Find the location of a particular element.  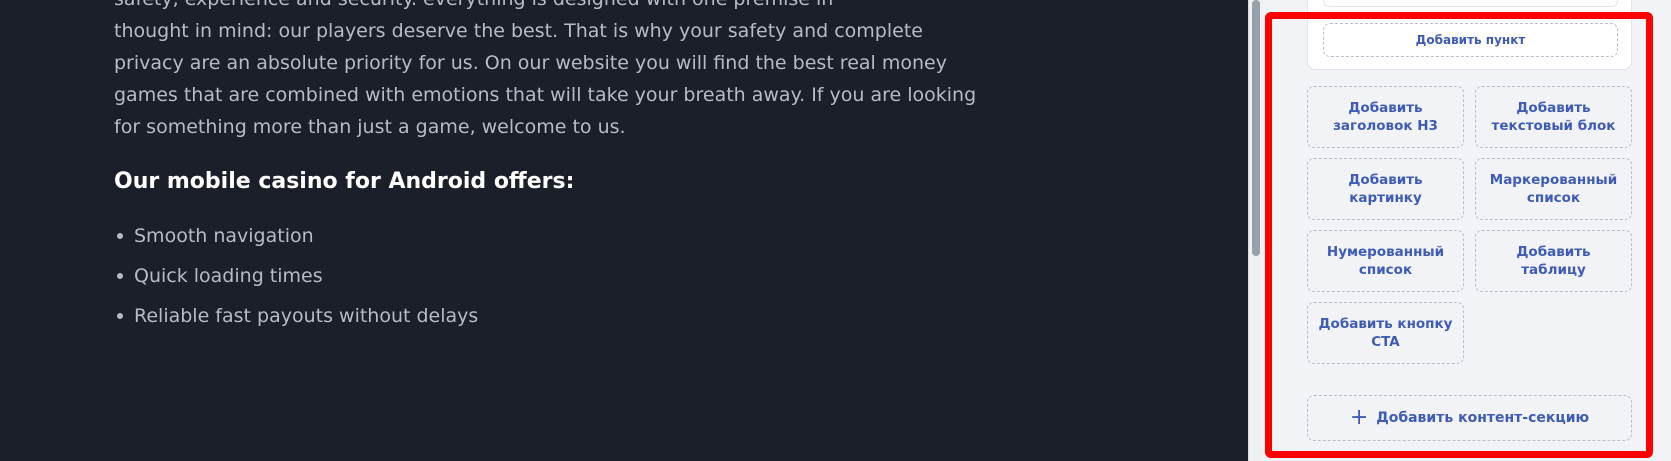

section-heading: Our mobile casino for Android offers: is located at coordinates (344, 181).